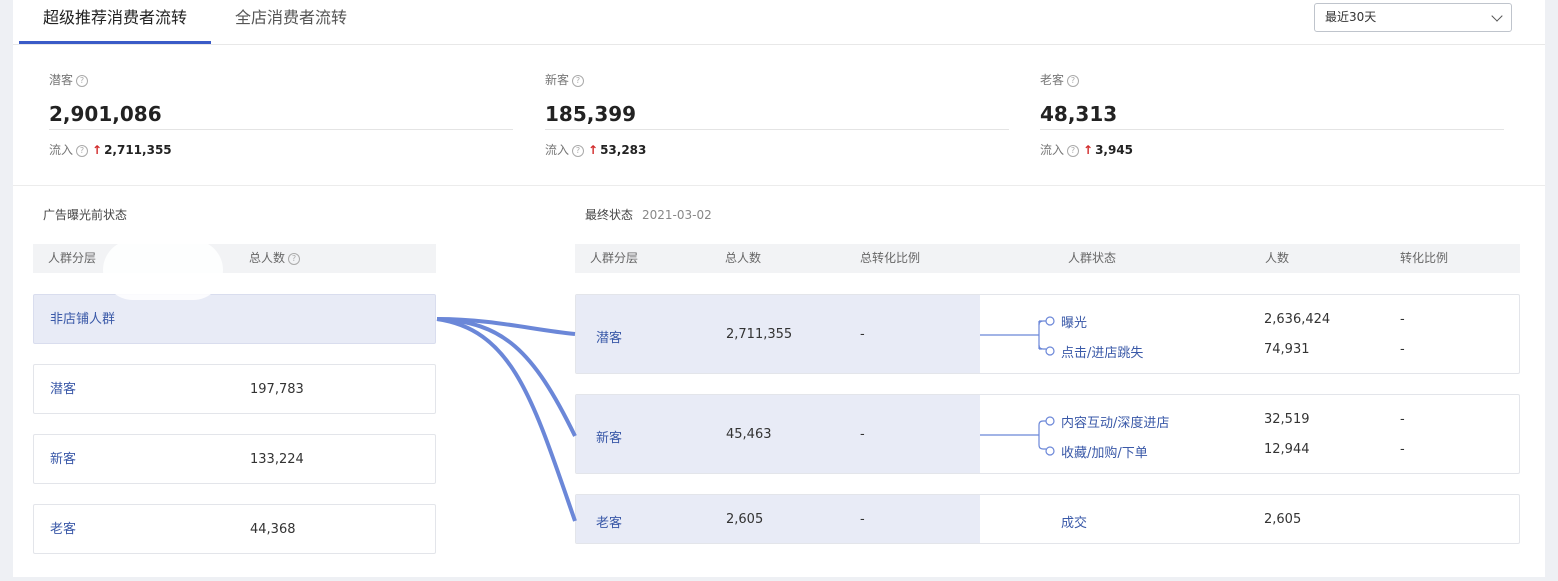 This screenshot has width=1558, height=581. I want to click on right-table-header: 人群分层 总人数 总转化比例 人群状态 人数 转化比例, so click(1047, 258).